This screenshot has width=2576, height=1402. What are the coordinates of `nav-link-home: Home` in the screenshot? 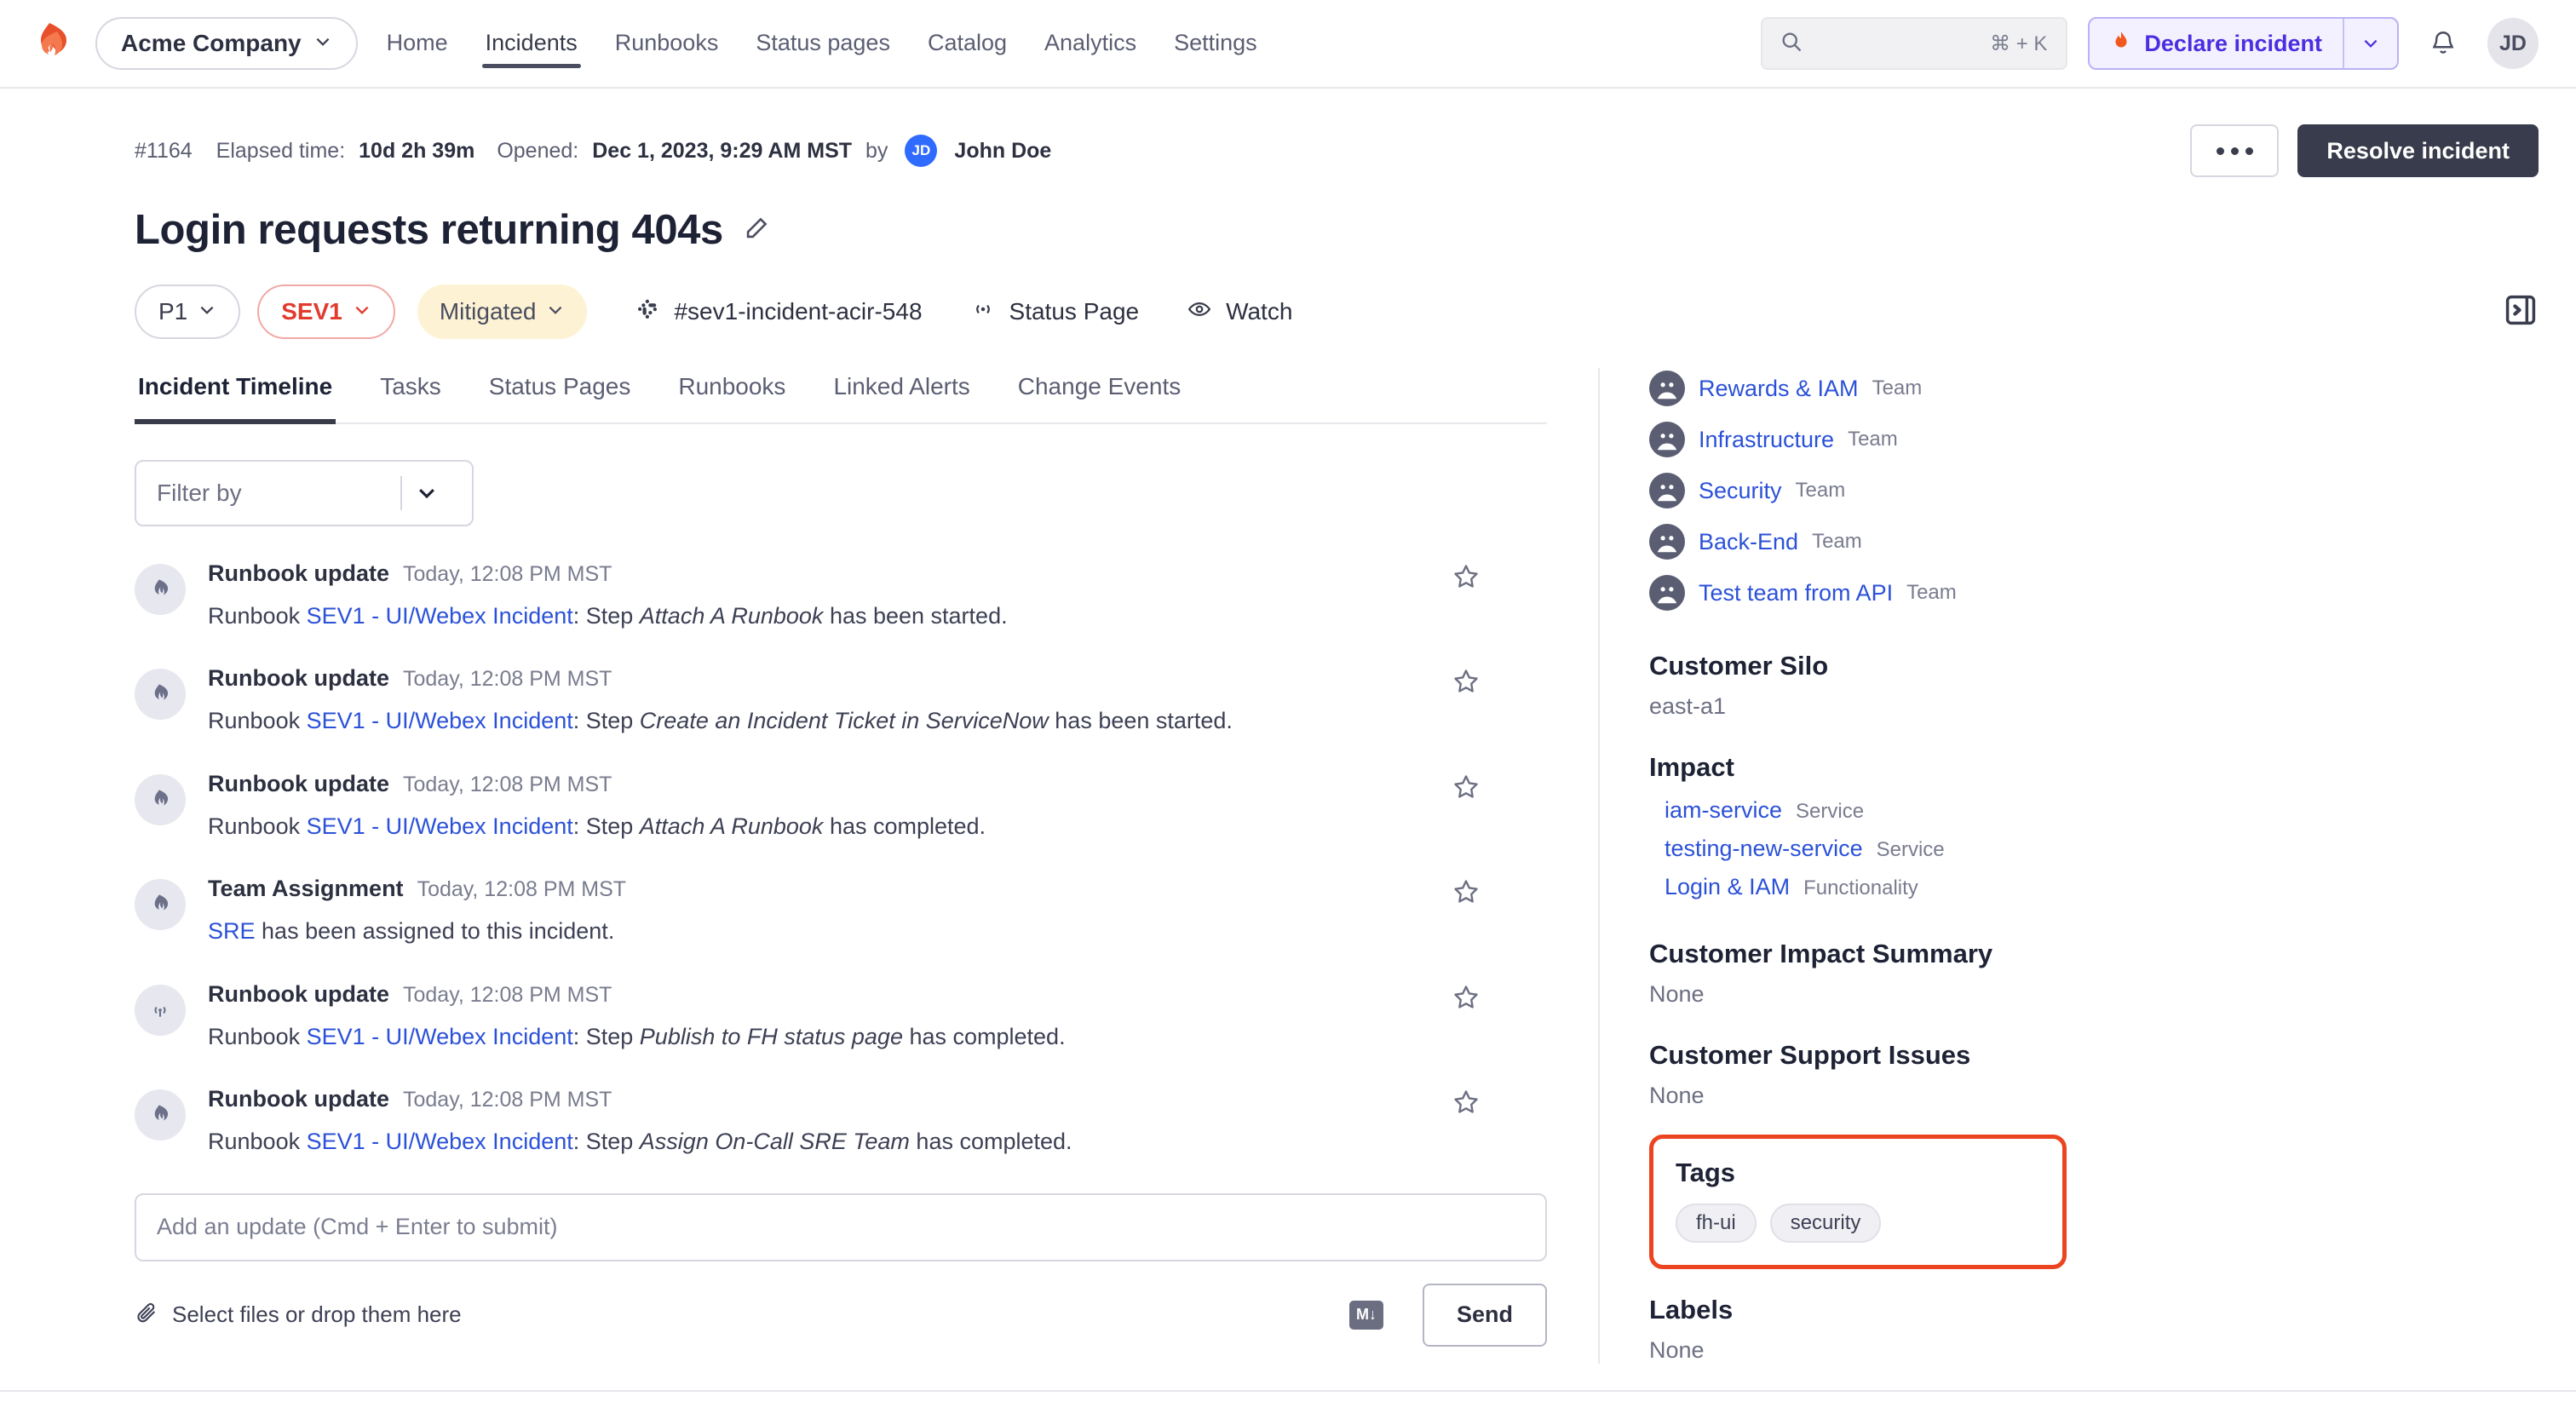 It's located at (417, 44).